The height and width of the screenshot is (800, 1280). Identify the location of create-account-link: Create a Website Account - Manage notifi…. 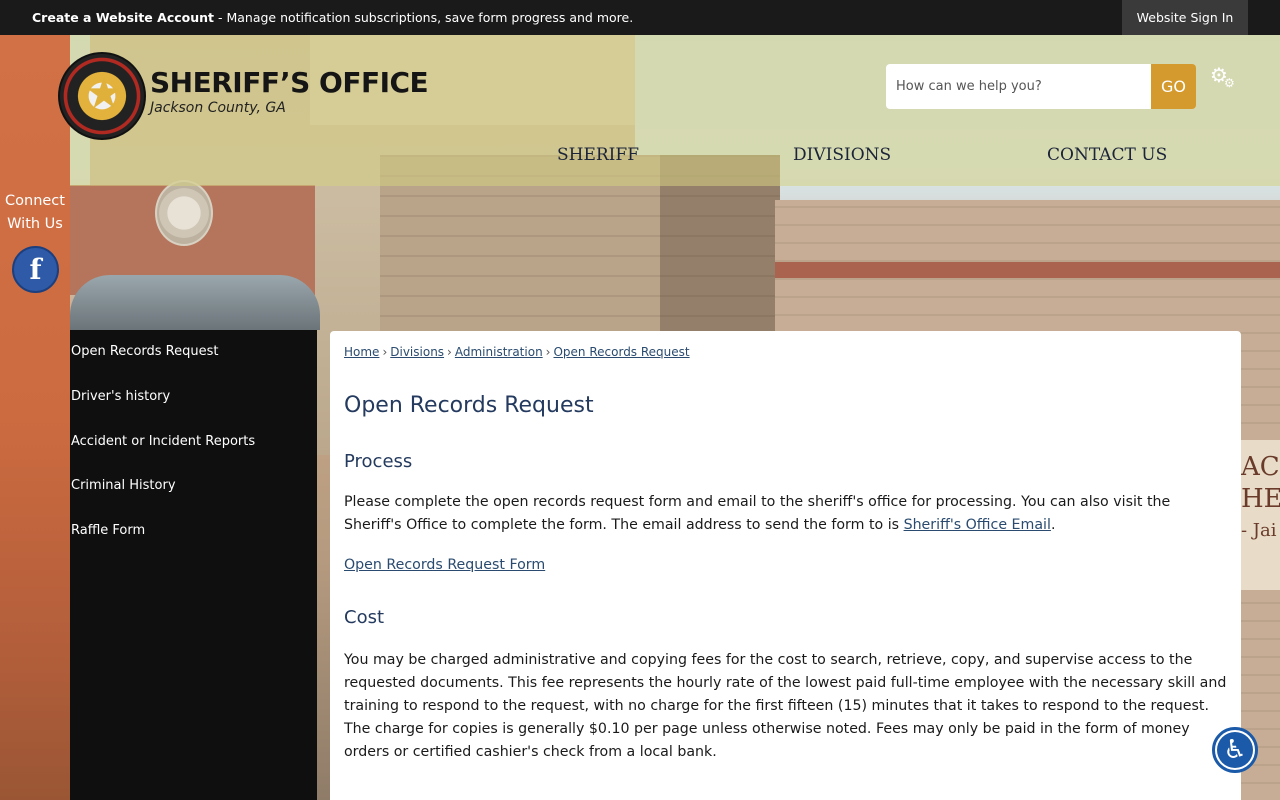
(332, 17).